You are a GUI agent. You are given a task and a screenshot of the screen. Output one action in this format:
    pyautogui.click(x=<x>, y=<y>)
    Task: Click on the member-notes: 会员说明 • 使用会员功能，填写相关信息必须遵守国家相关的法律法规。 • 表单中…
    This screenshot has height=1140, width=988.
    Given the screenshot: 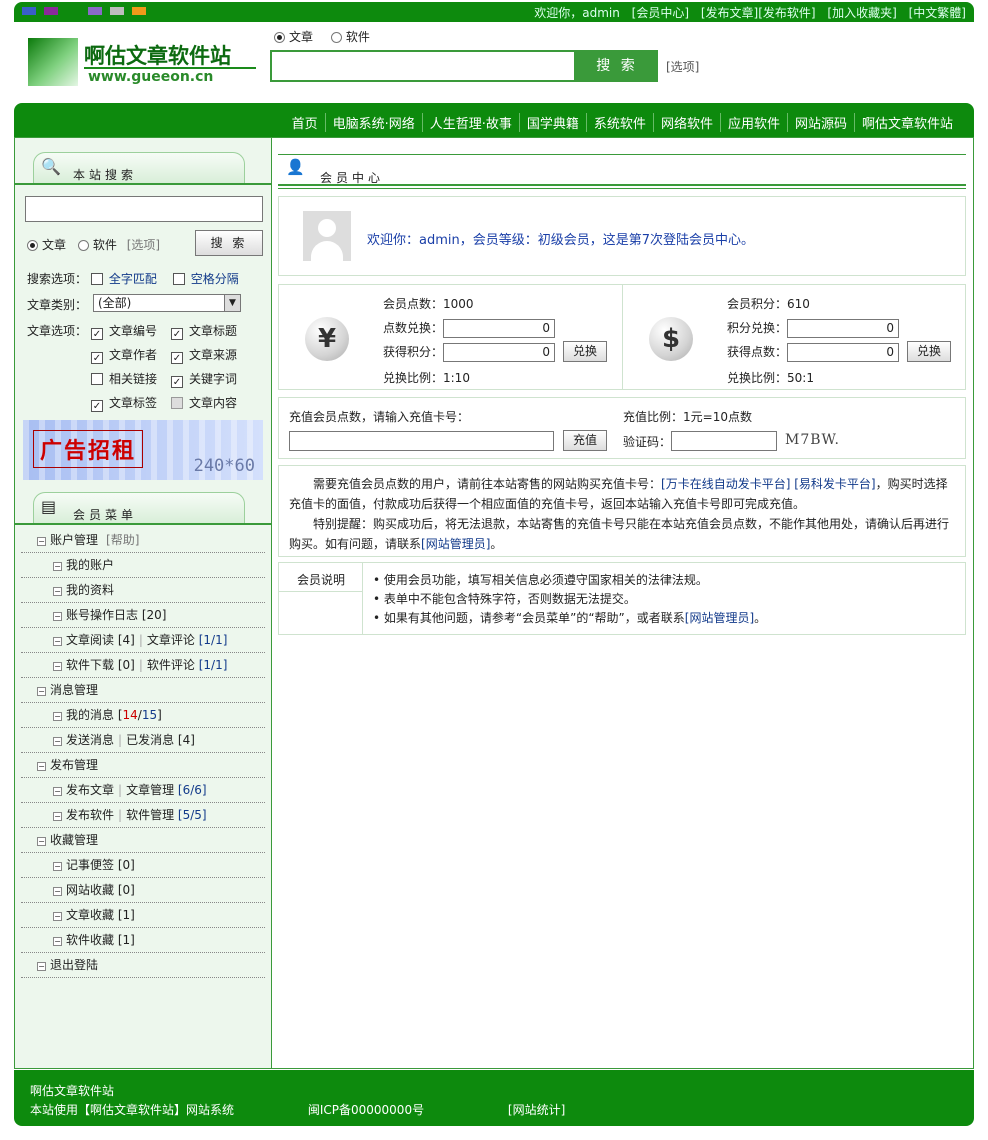 What is the action you would take?
    pyautogui.click(x=622, y=598)
    